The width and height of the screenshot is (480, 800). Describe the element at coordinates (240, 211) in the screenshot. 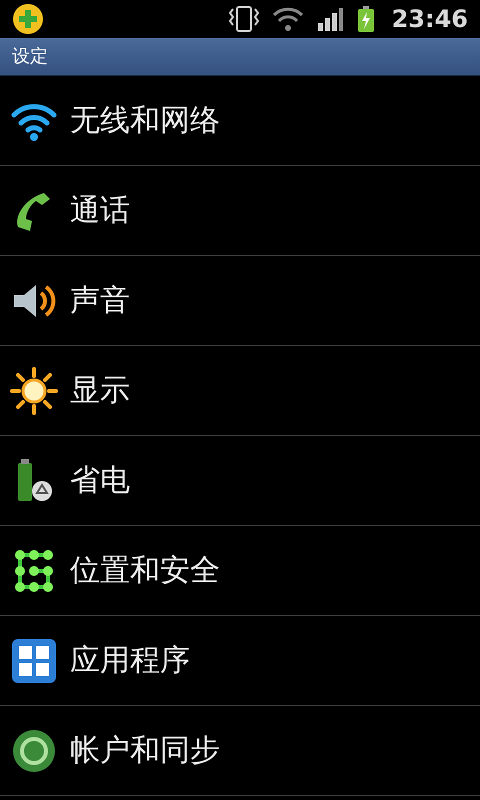

I see `settings-item: 通话` at that location.